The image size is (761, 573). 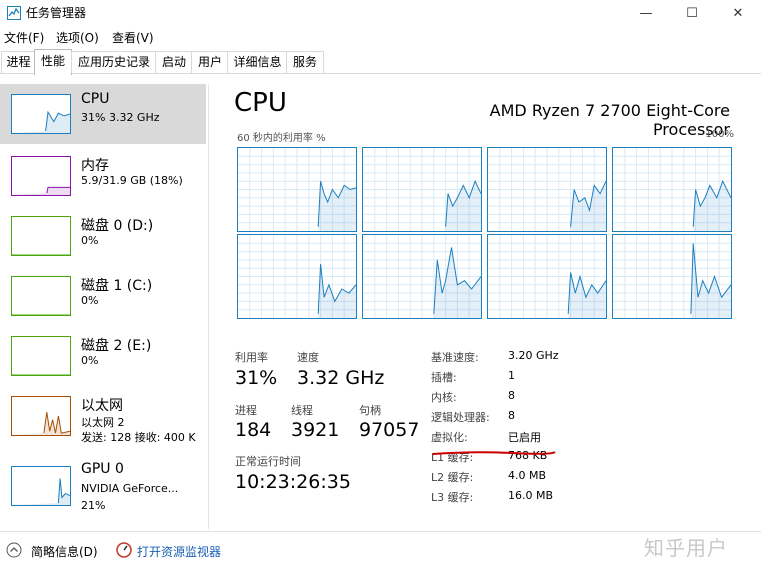 I want to click on spec-value: 4.0 MB, so click(x=527, y=475).